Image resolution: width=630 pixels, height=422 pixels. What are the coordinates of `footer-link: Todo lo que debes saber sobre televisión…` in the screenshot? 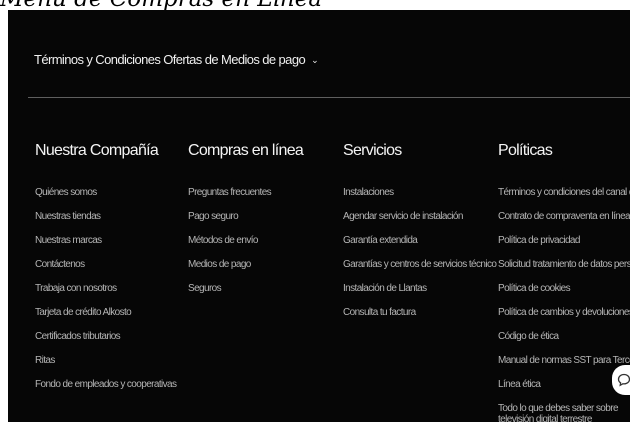 It's located at (564, 412).